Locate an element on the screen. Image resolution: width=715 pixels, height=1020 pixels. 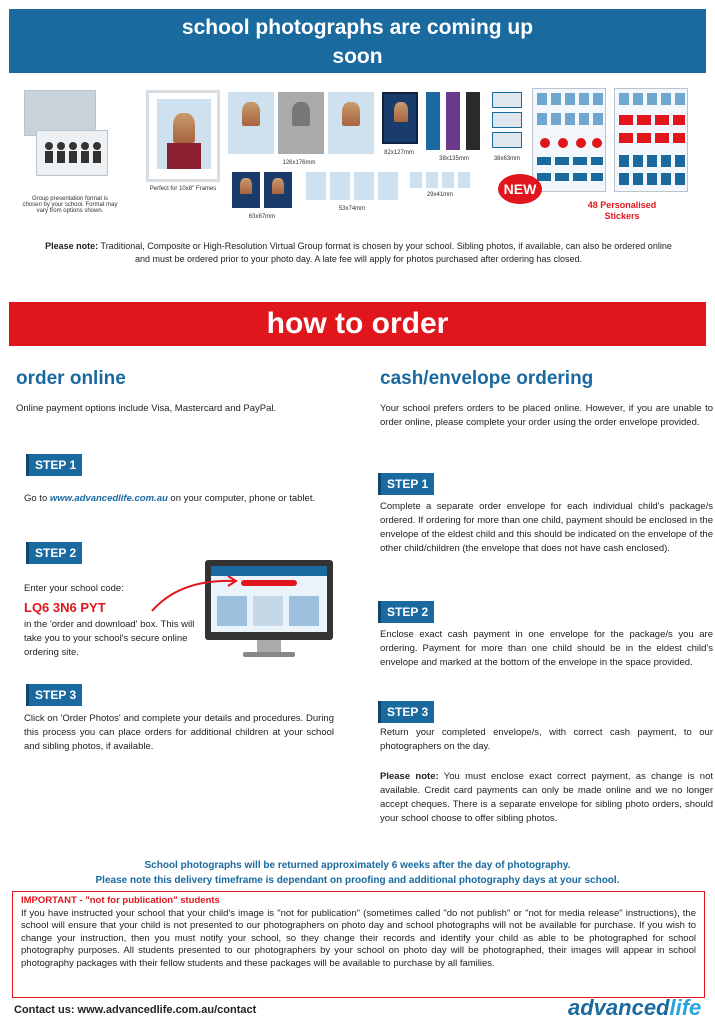
portrait-82x127 is located at coordinates (400, 118).